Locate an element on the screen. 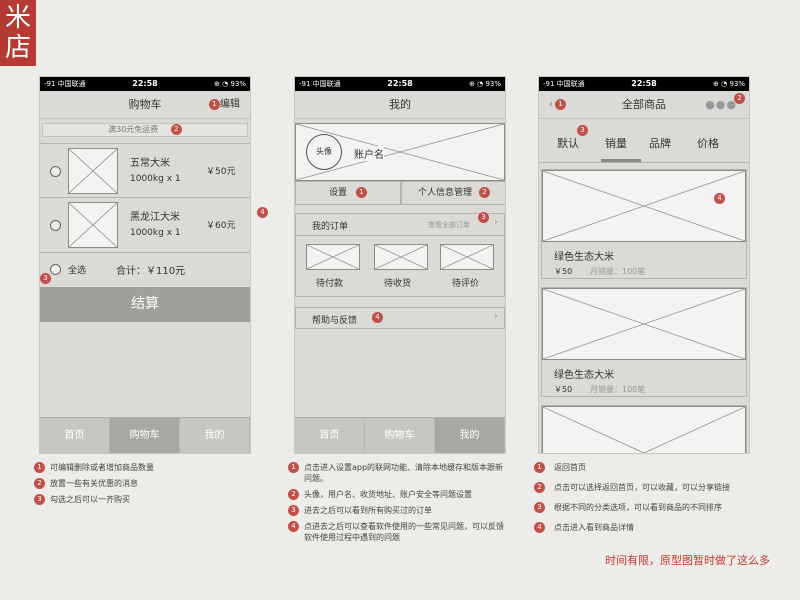 This screenshot has width=800, height=600. order-icon-pending-review is located at coordinates (467, 257).